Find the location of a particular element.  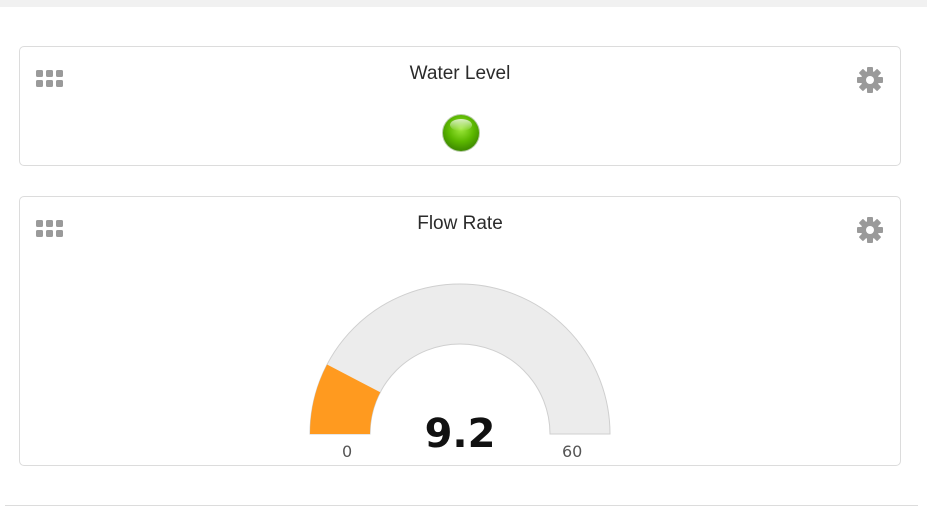

bottom-divider is located at coordinates (461, 505).